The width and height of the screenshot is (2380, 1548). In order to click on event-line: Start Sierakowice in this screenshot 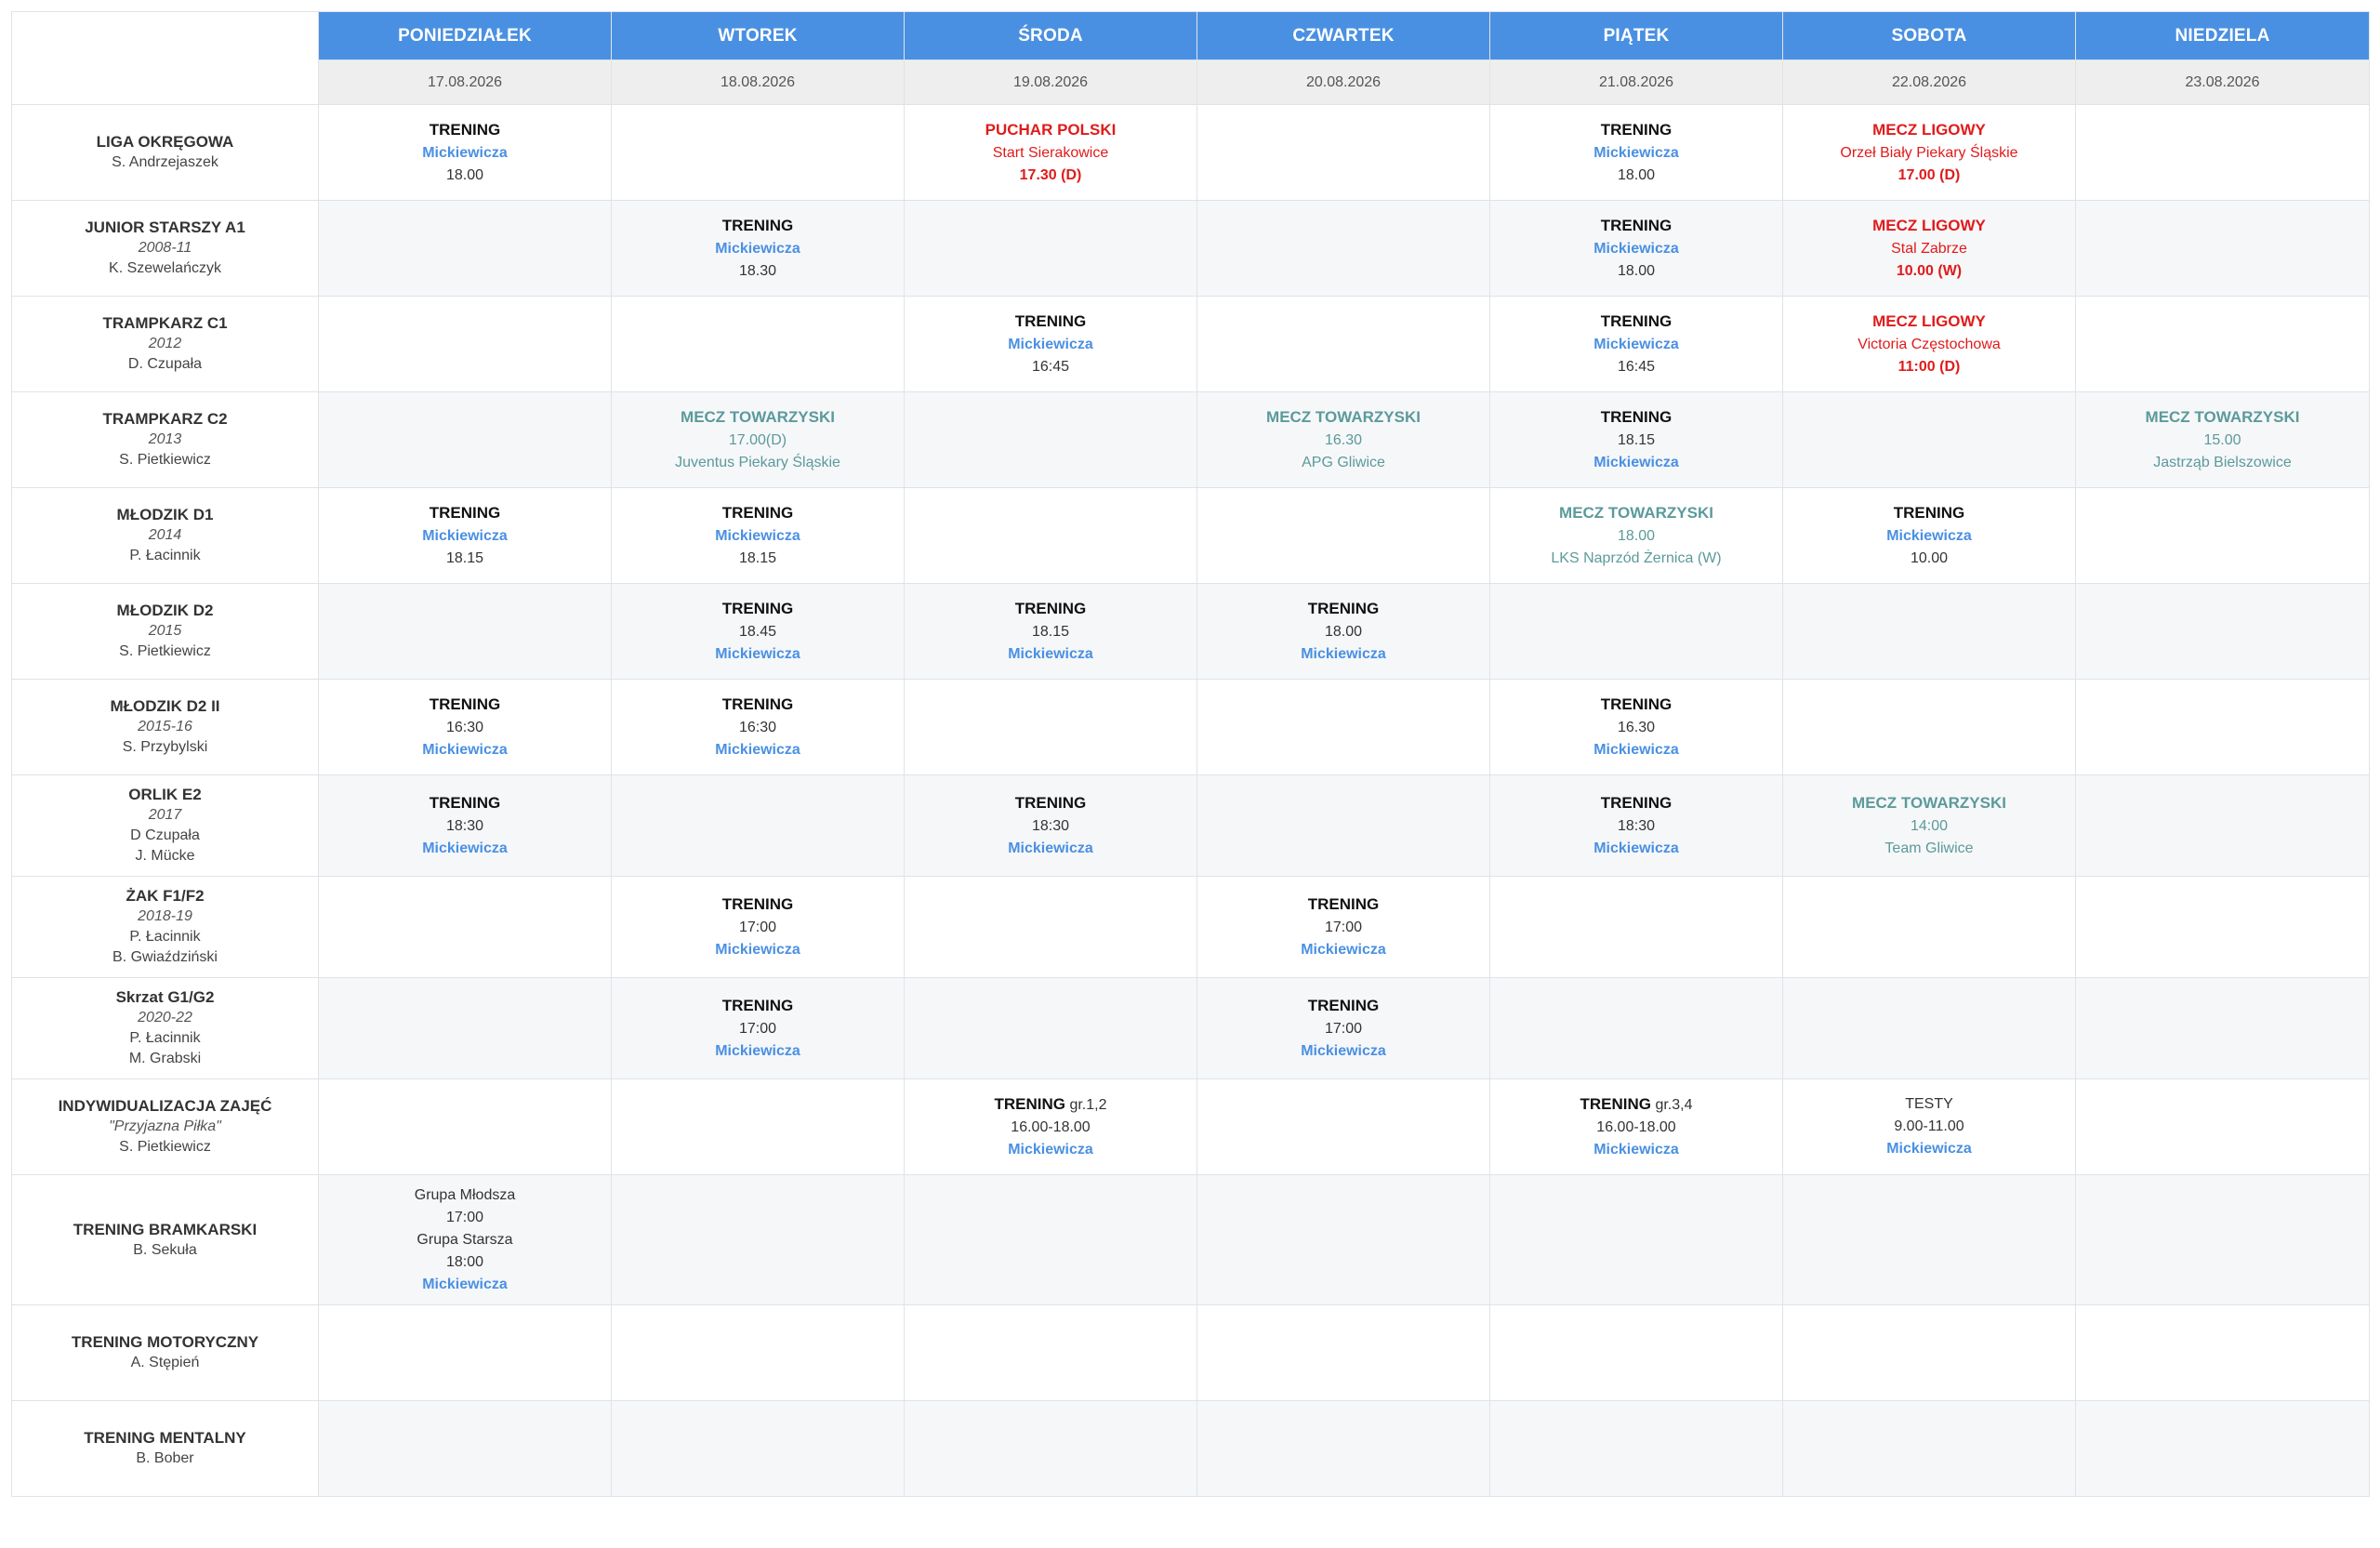, I will do `click(1051, 153)`.